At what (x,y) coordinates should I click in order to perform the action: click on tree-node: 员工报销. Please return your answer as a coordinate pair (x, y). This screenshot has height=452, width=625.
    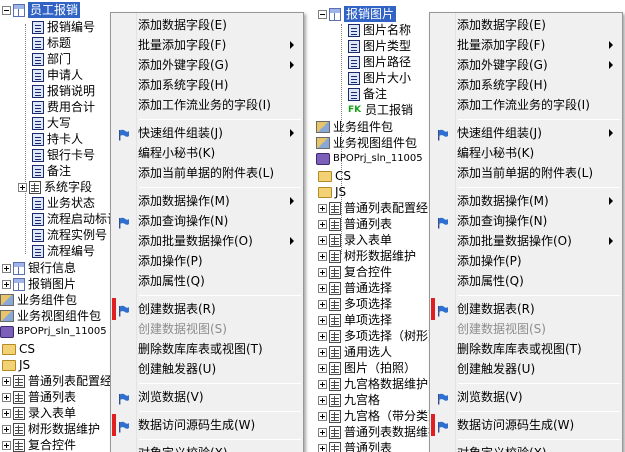
    Looking at the image, I should click on (41, 10).